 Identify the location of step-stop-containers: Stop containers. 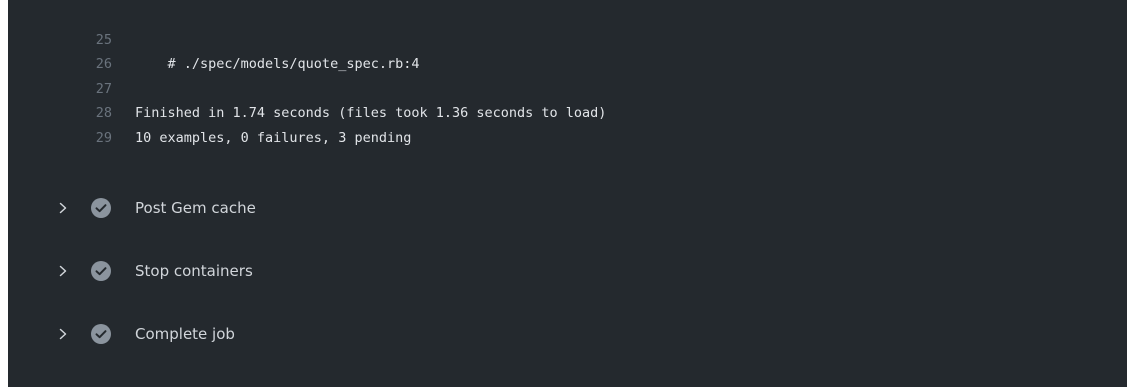
(567, 271).